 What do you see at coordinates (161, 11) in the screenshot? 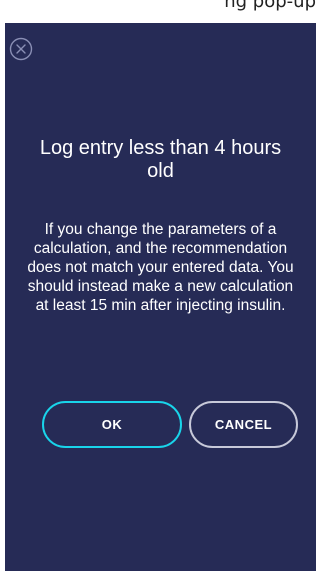
I see `background-page-strip: ng pop-up` at bounding box center [161, 11].